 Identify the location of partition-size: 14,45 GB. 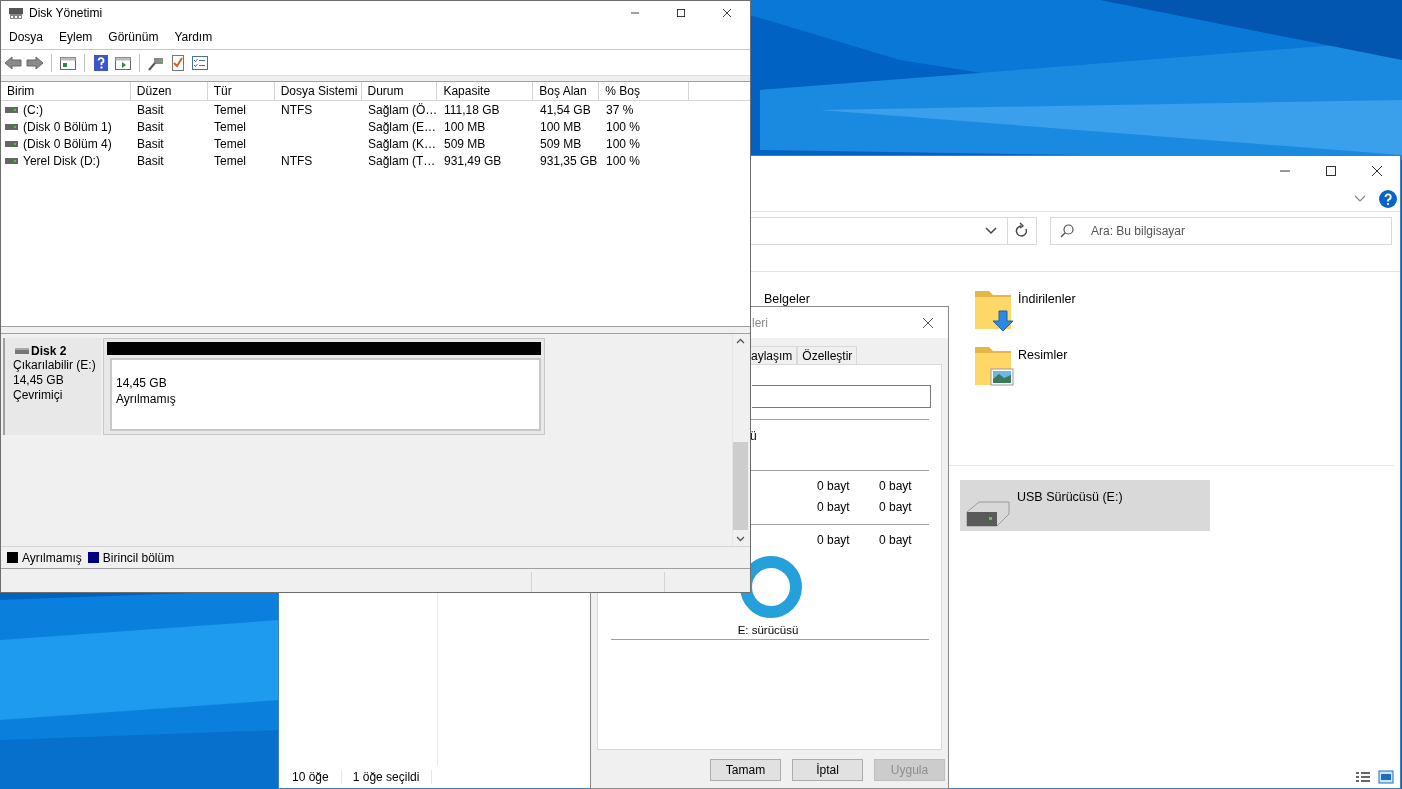
(142, 383).